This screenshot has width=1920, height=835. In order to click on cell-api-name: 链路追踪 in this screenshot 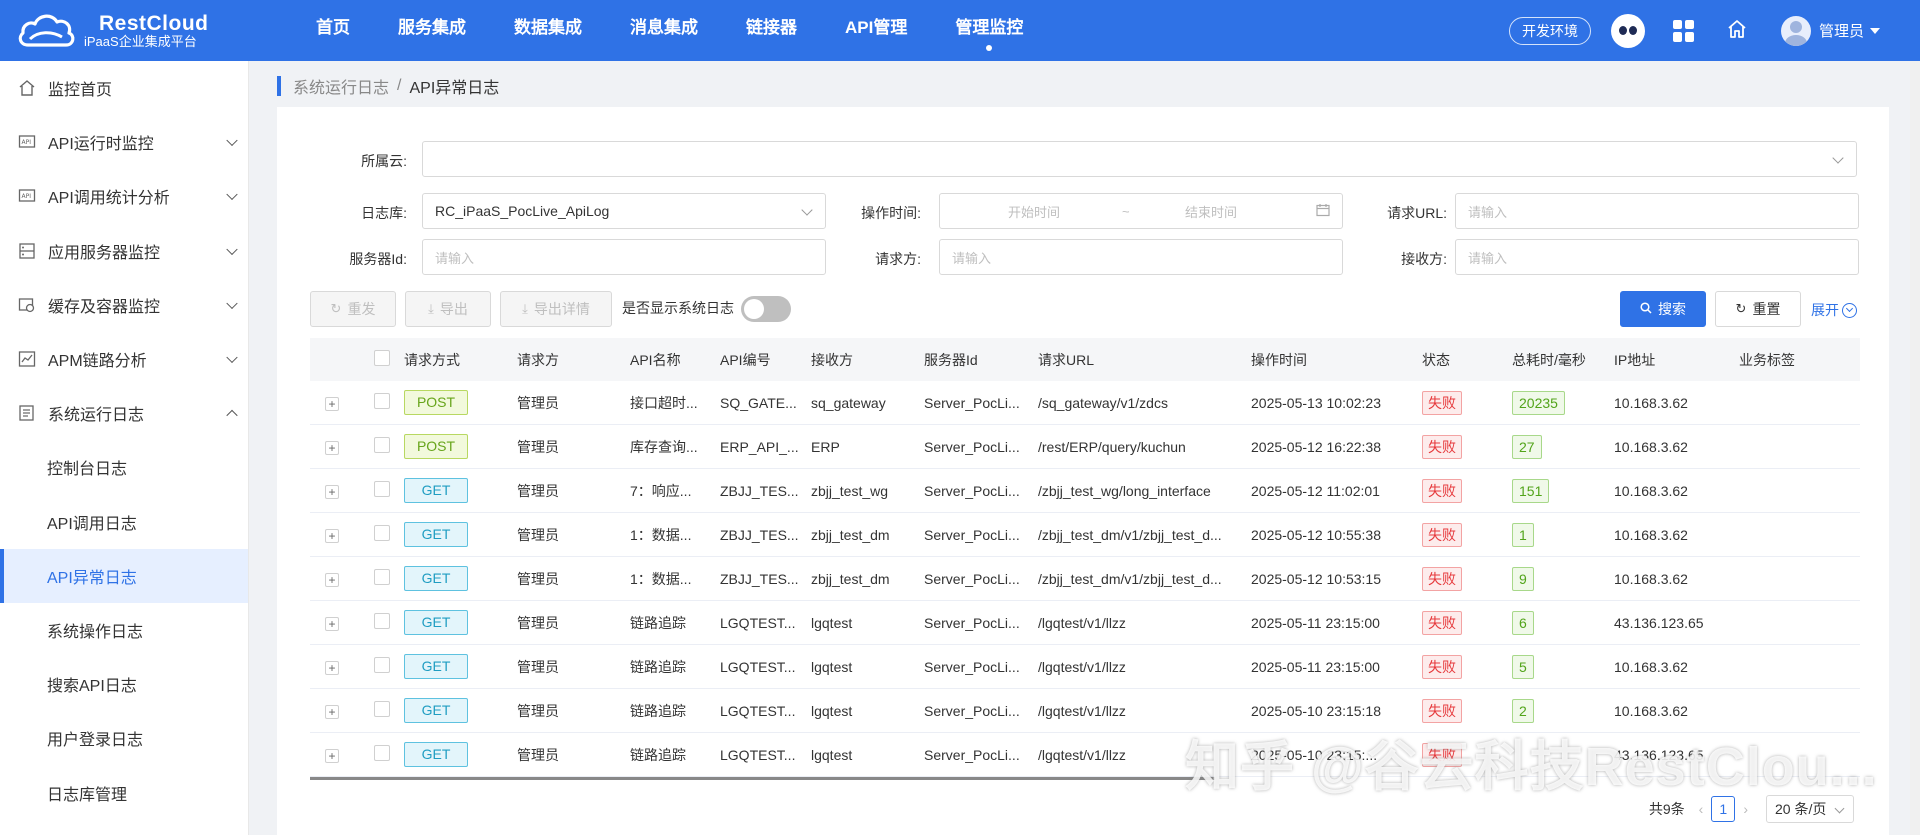, I will do `click(658, 666)`.